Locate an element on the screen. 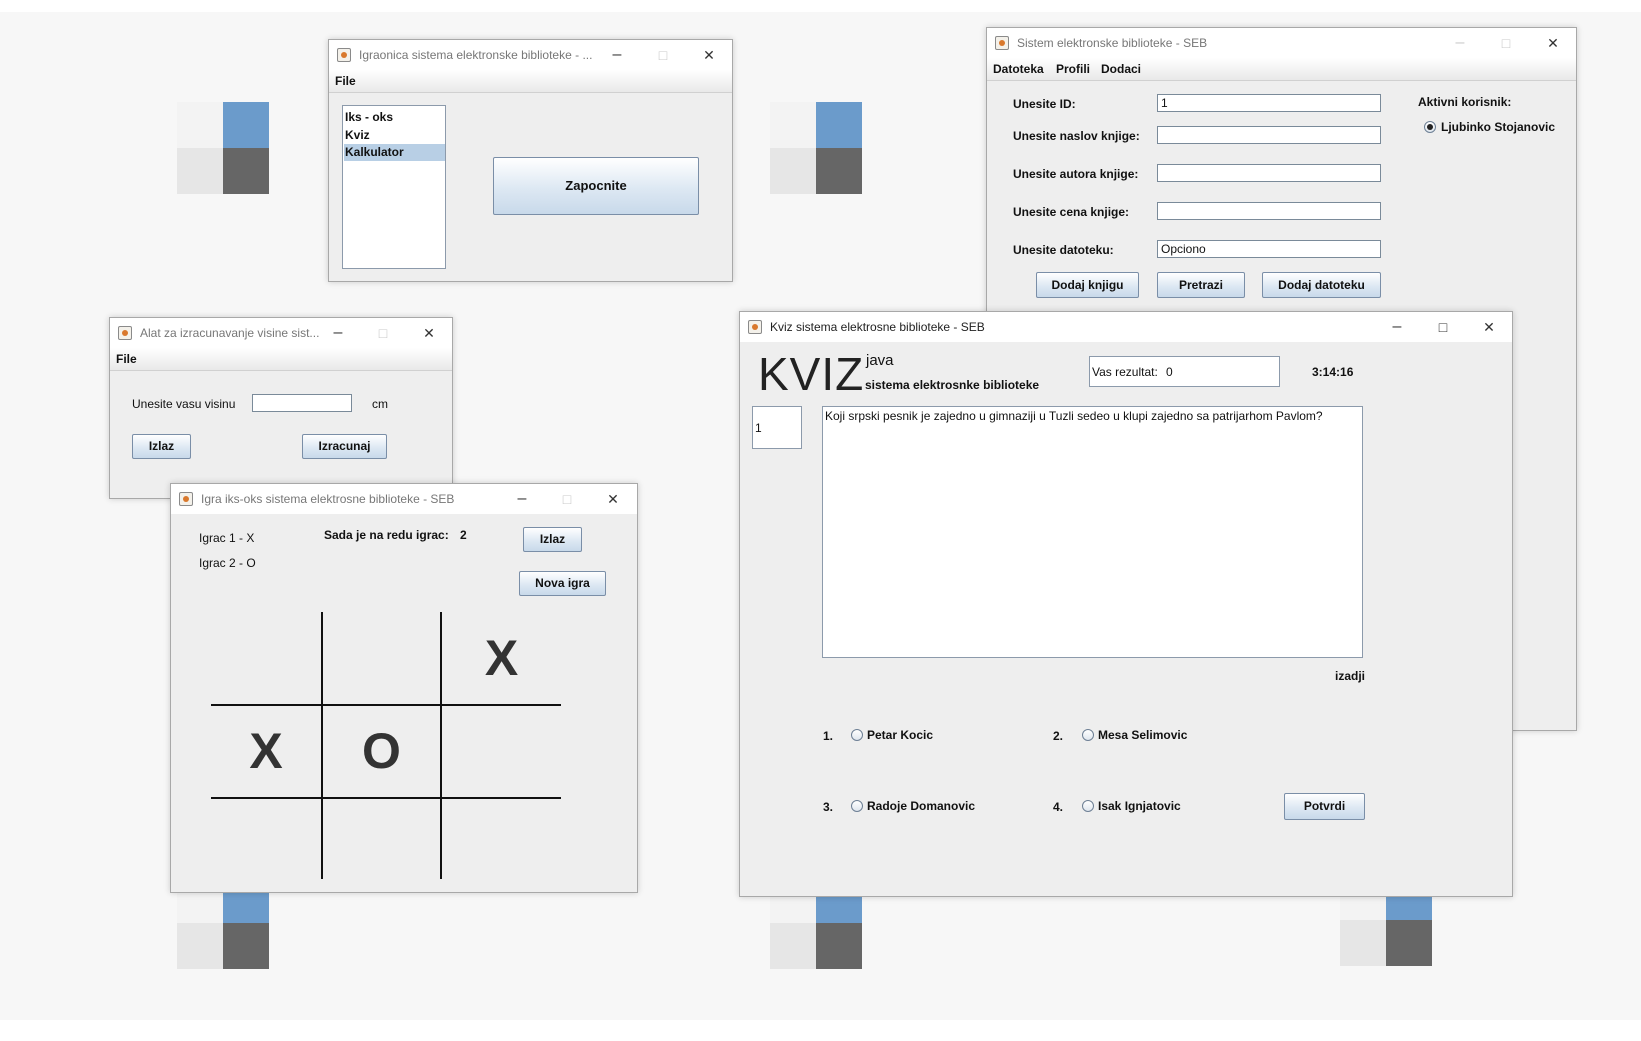 The width and height of the screenshot is (1641, 1041). logo-subtitle-java: java is located at coordinates (880, 360).